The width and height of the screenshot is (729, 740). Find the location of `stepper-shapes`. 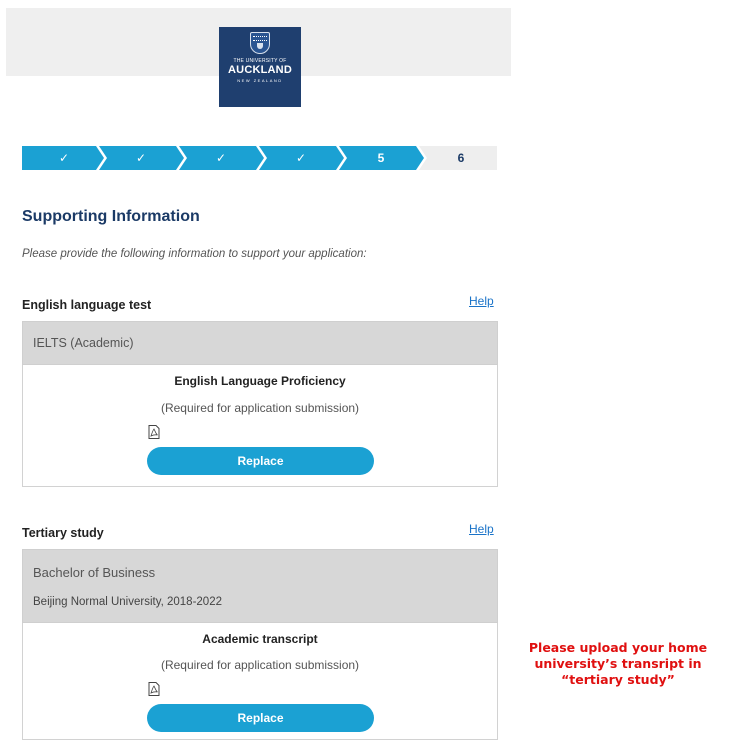

stepper-shapes is located at coordinates (259, 158).